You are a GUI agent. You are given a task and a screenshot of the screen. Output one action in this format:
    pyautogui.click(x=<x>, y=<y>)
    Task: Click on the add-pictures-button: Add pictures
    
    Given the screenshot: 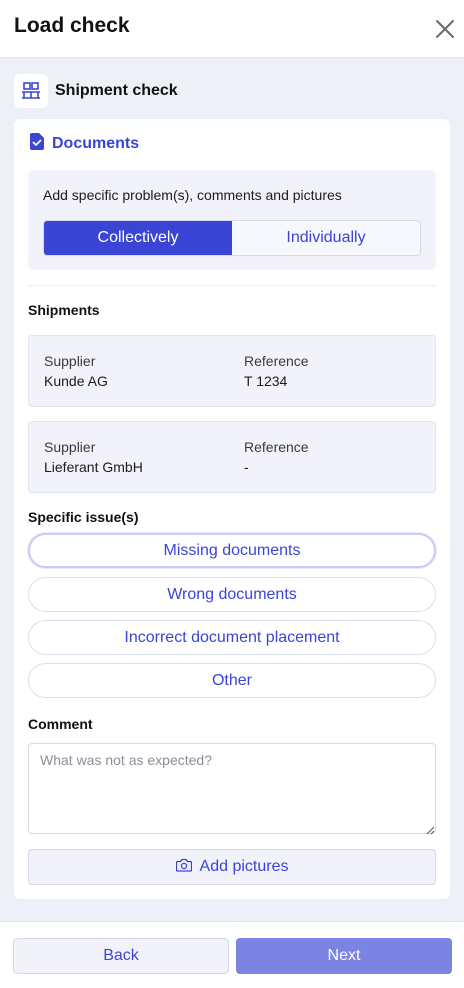 What is the action you would take?
    pyautogui.click(x=232, y=867)
    